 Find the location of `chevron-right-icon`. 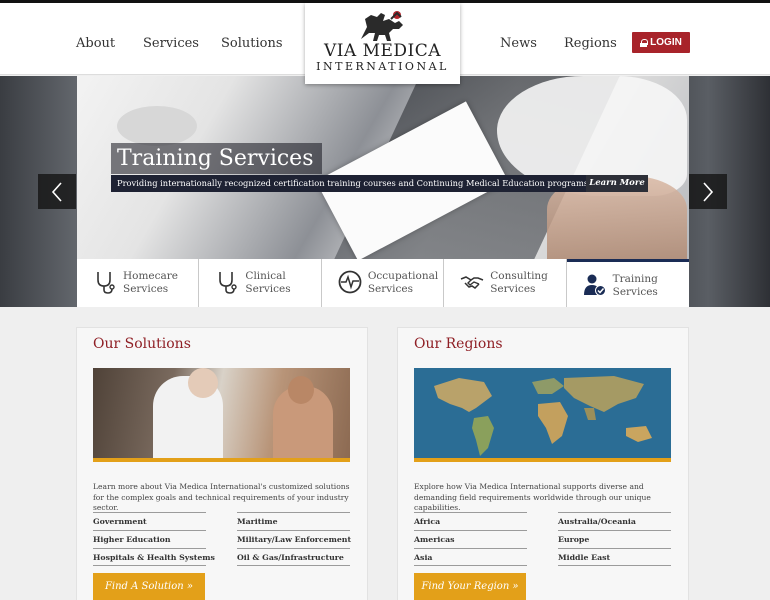

chevron-right-icon is located at coordinates (708, 192).